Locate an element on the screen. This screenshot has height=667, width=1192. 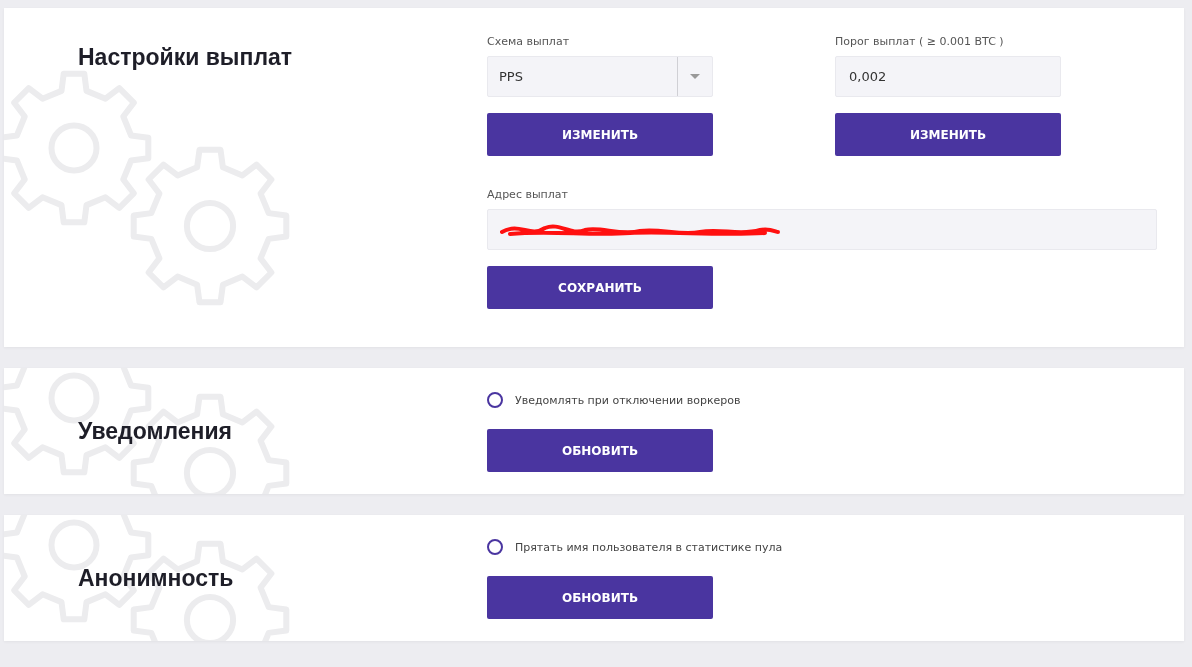
save-button: СОХРАНИТЬ is located at coordinates (600, 287).